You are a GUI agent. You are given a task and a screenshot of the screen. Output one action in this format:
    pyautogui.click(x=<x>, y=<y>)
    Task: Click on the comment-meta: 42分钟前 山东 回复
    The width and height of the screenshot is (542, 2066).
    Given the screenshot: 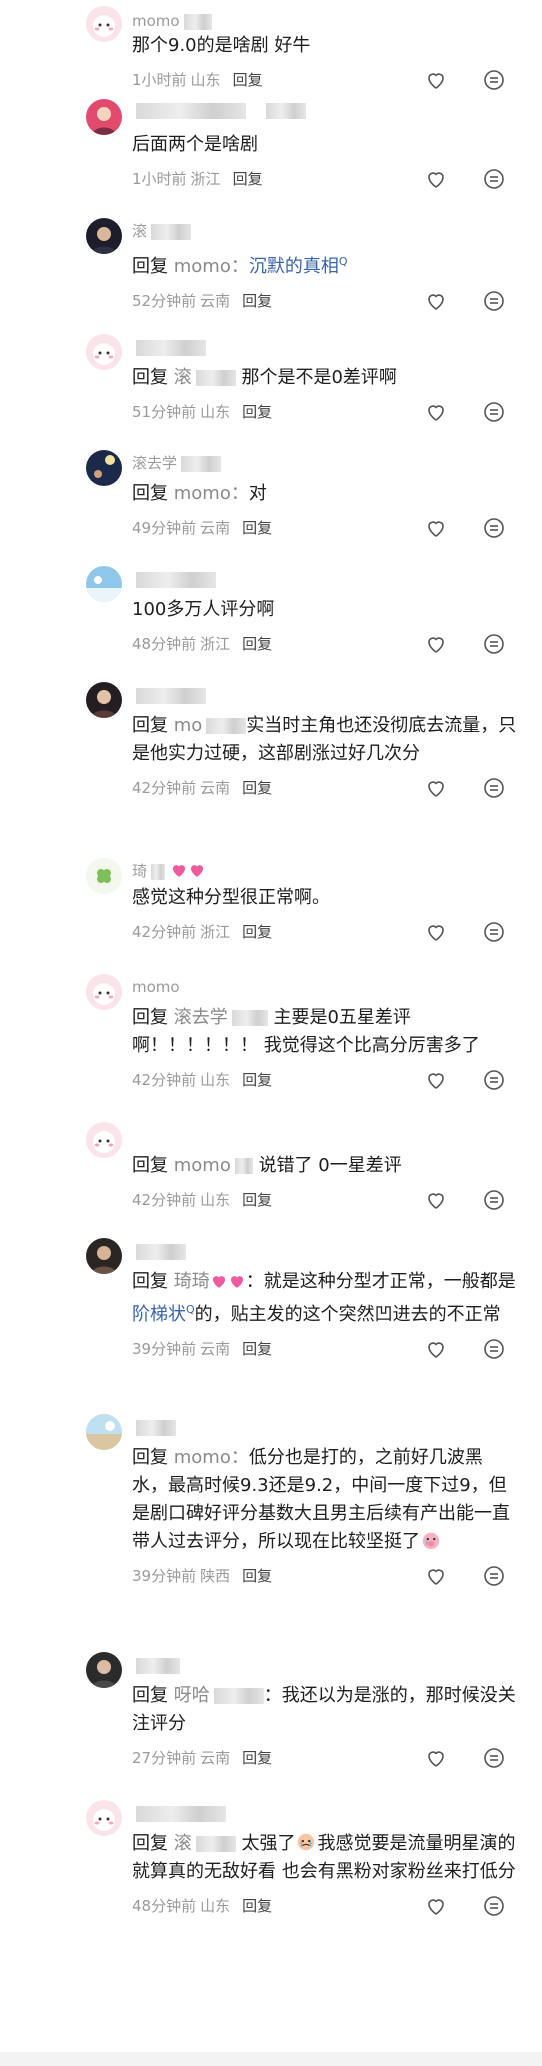 What is the action you would take?
    pyautogui.click(x=325, y=1200)
    